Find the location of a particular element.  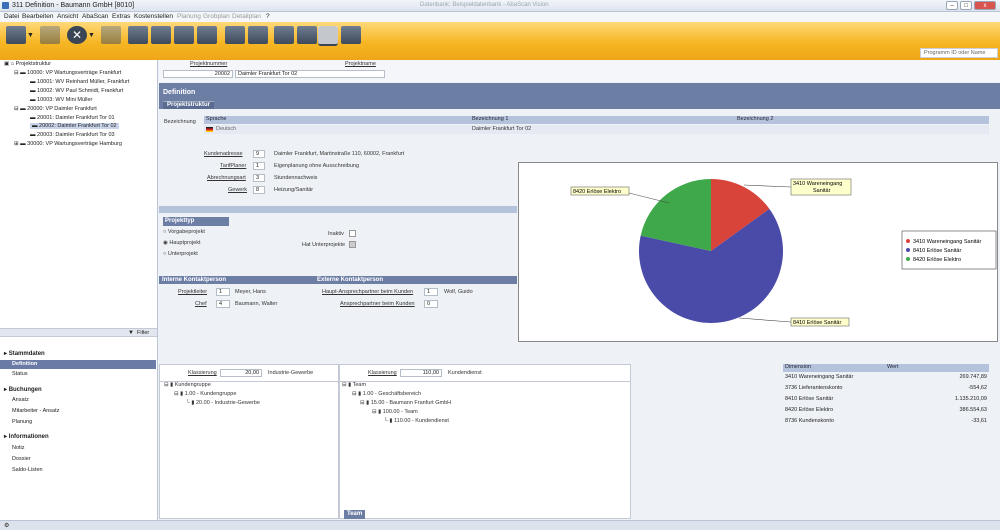

menu-extras: Extras is located at coordinates (121, 16).